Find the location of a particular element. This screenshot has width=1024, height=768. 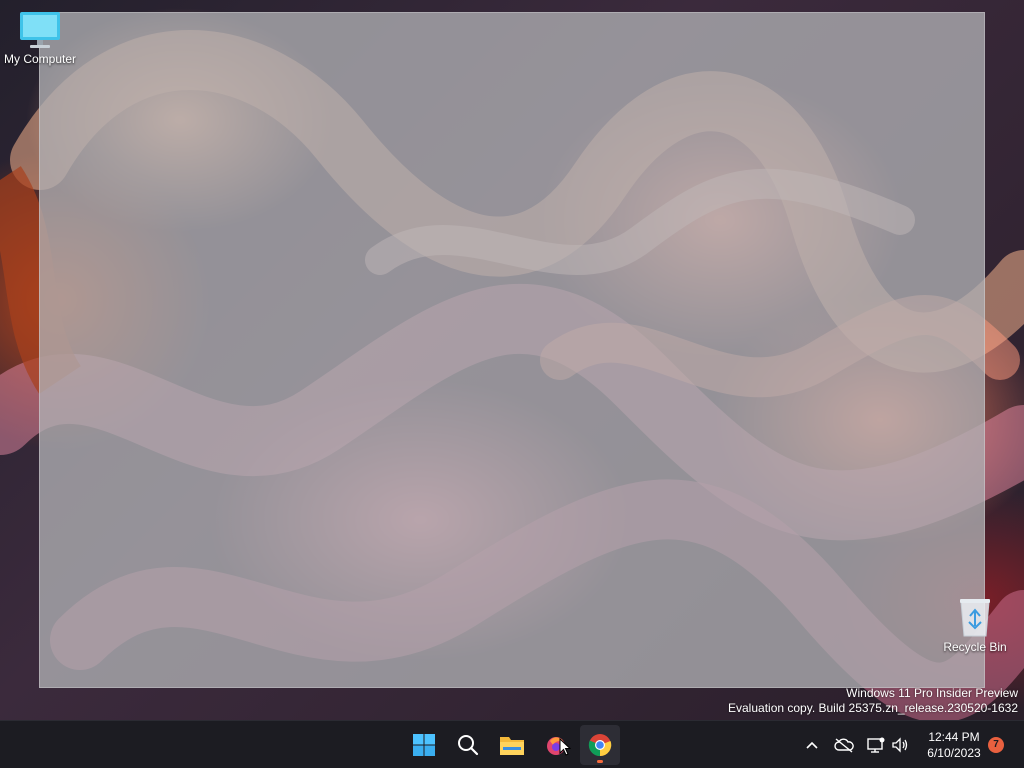

show-hidden-icons-button is located at coordinates (812, 745).